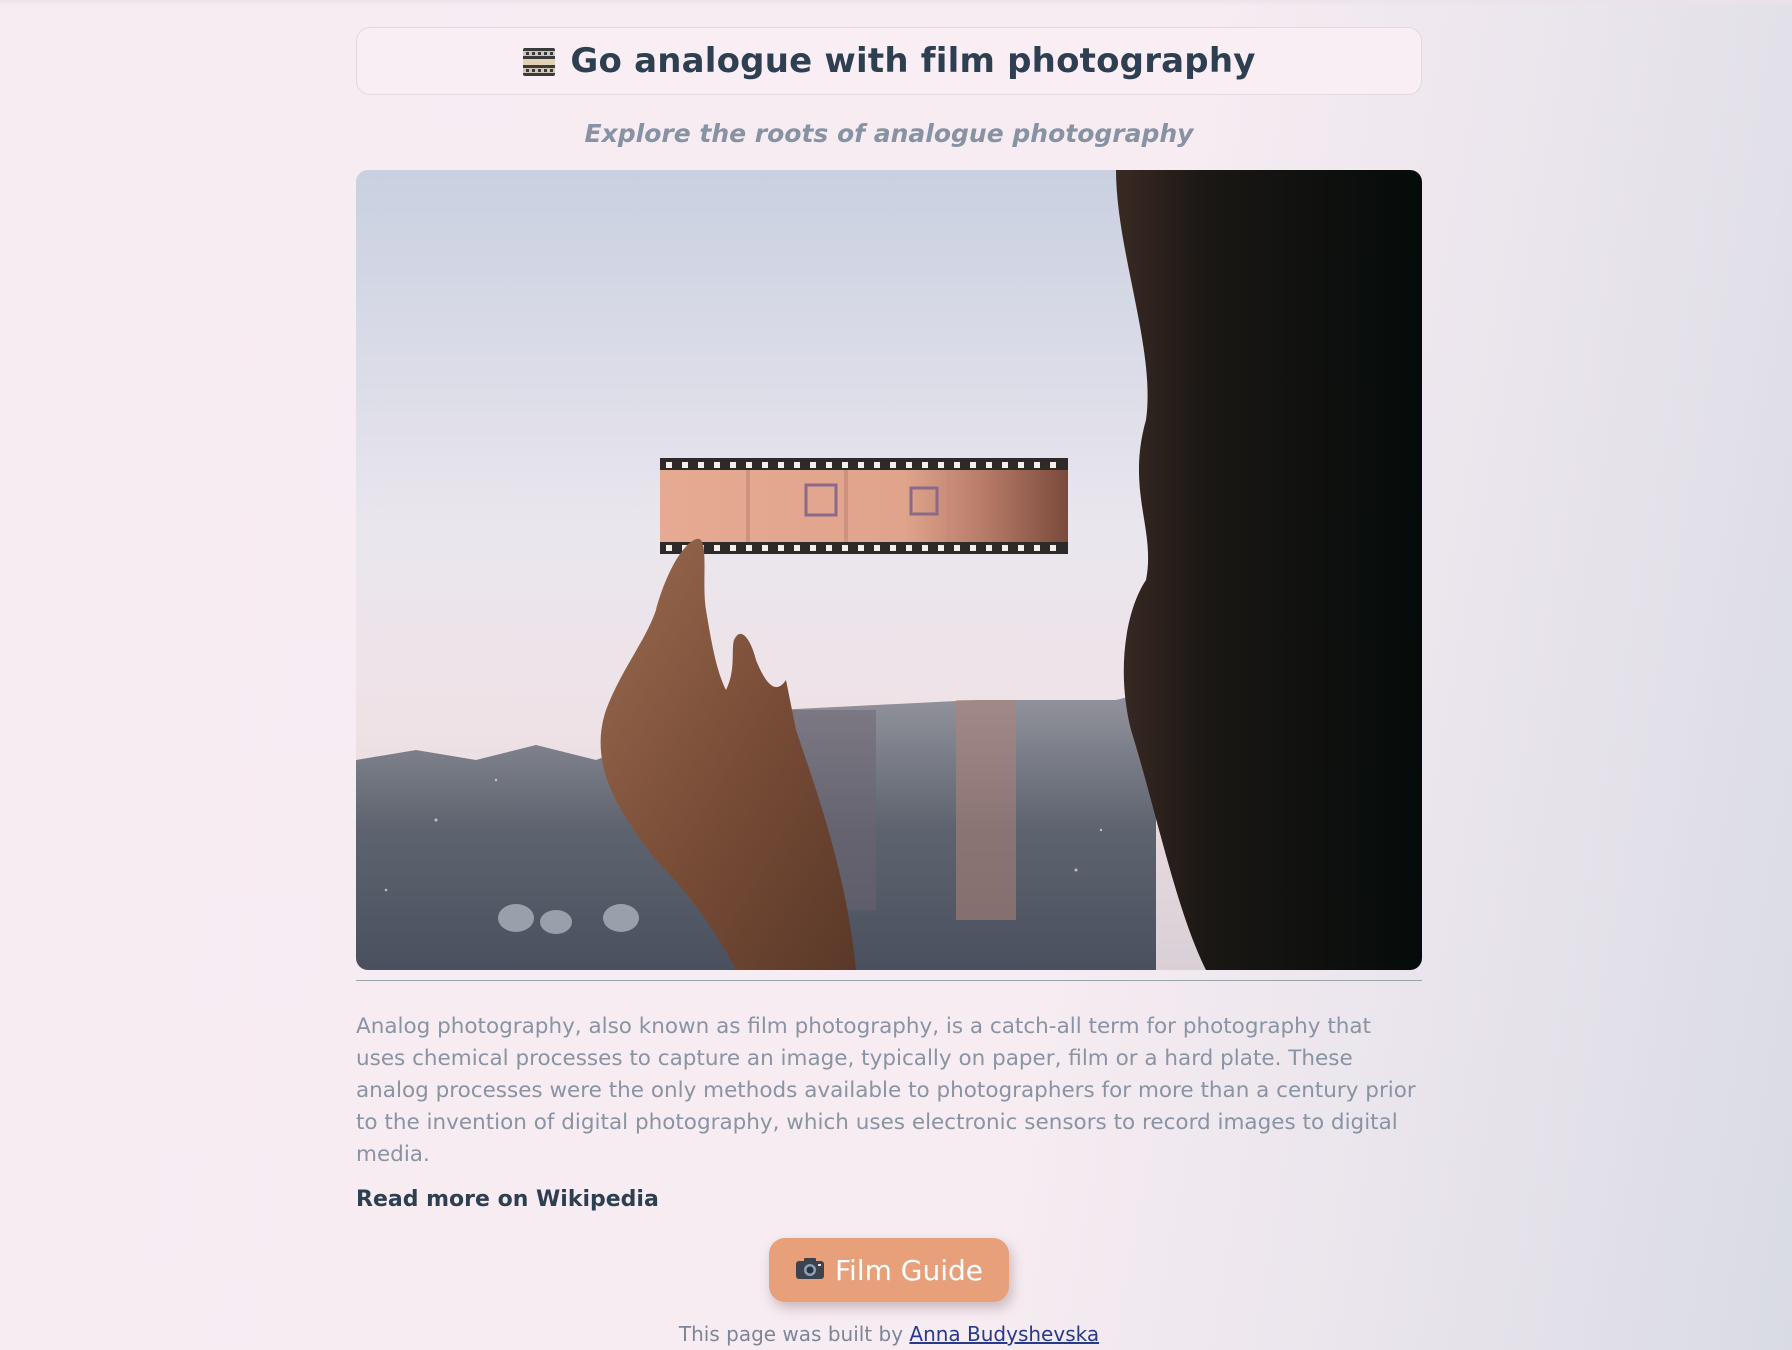 This screenshot has width=1792, height=1350. I want to click on divider, so click(889, 980).